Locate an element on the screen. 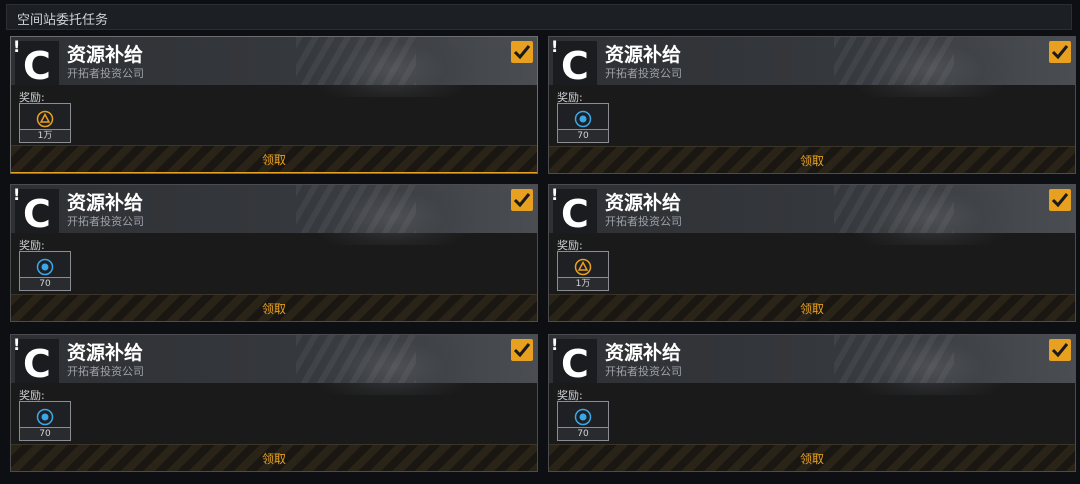  window-title: 空间站委托任务 is located at coordinates (63, 20).